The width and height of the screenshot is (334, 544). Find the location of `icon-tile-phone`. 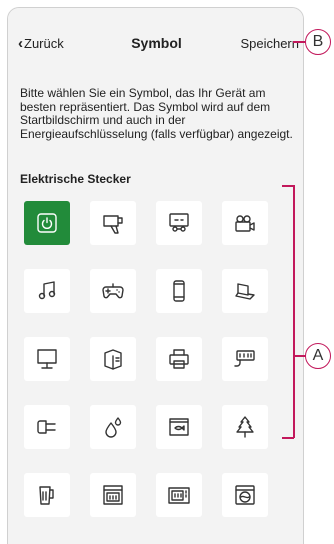

icon-tile-phone is located at coordinates (179, 291).